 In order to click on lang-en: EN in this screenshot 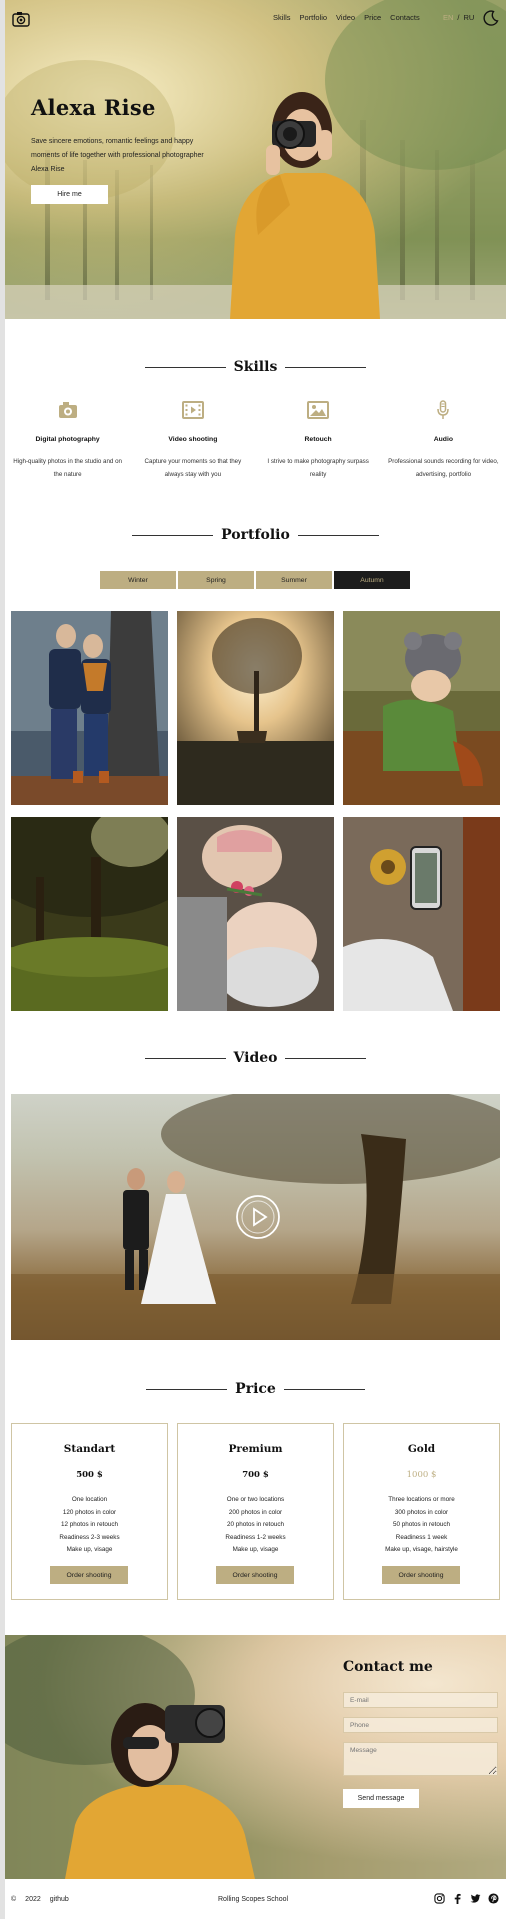, I will do `click(448, 17)`.